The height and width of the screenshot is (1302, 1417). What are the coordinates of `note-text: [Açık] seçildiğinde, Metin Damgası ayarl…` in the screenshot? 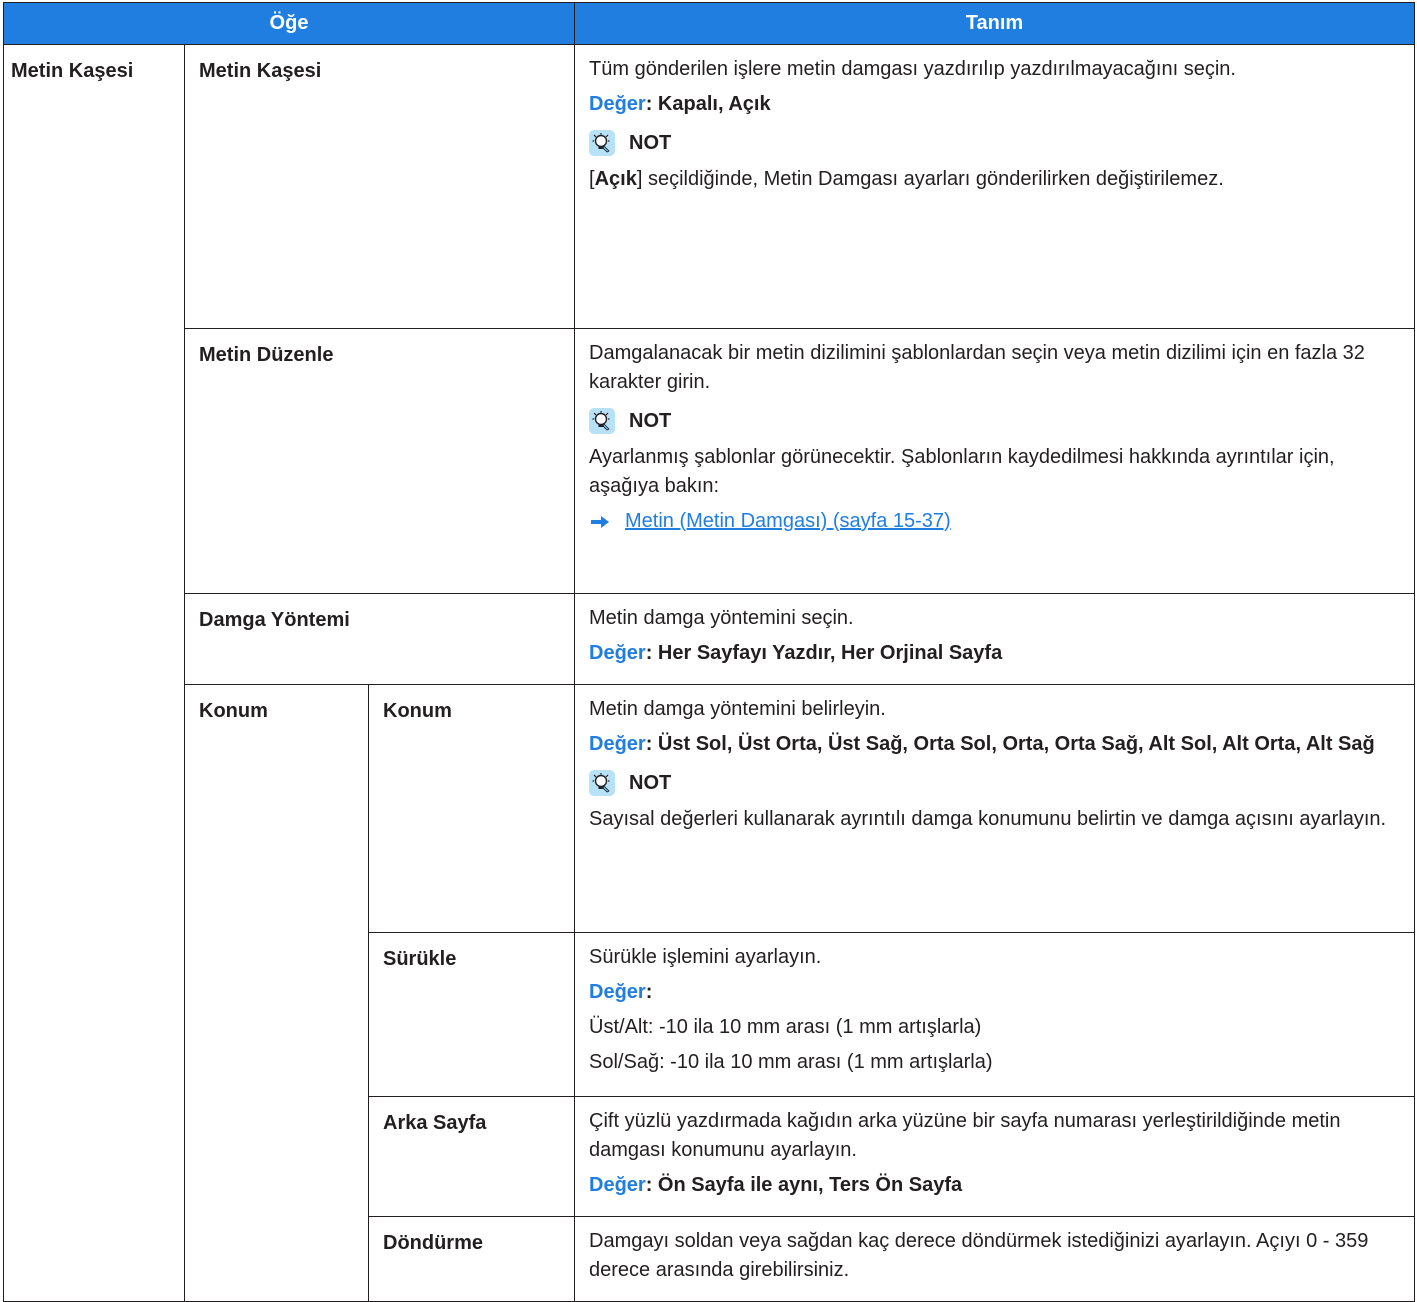 It's located at (906, 179).